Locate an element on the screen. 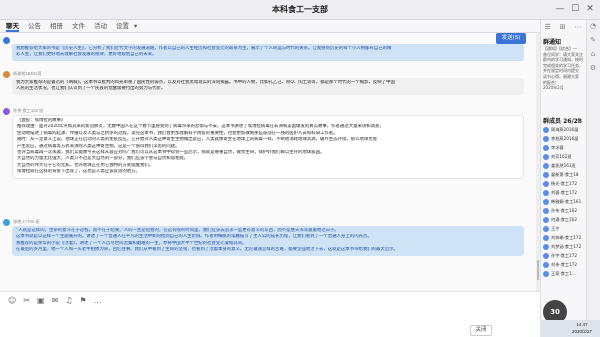  member-item: 何通·食工162 is located at coordinates (565, 219).